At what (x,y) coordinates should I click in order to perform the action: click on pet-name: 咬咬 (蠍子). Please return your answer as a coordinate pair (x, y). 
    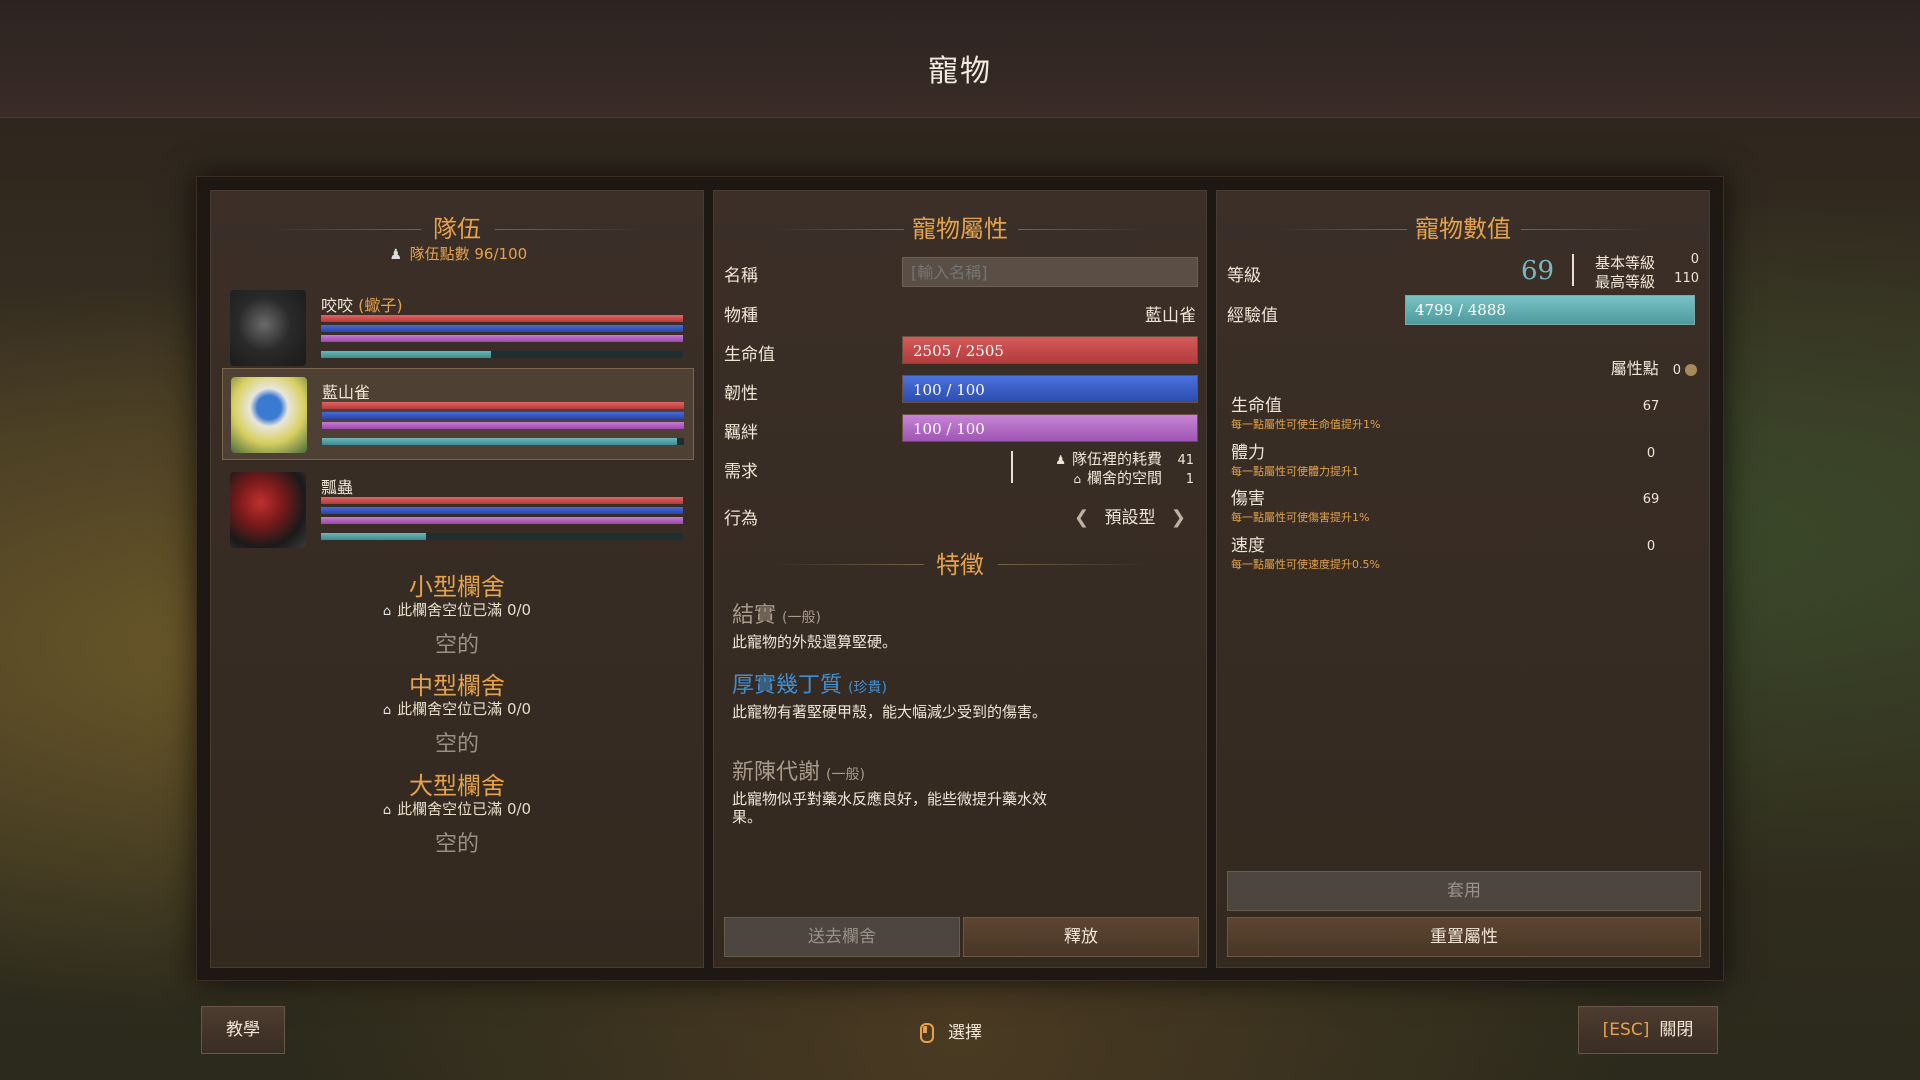
    Looking at the image, I should click on (362, 305).